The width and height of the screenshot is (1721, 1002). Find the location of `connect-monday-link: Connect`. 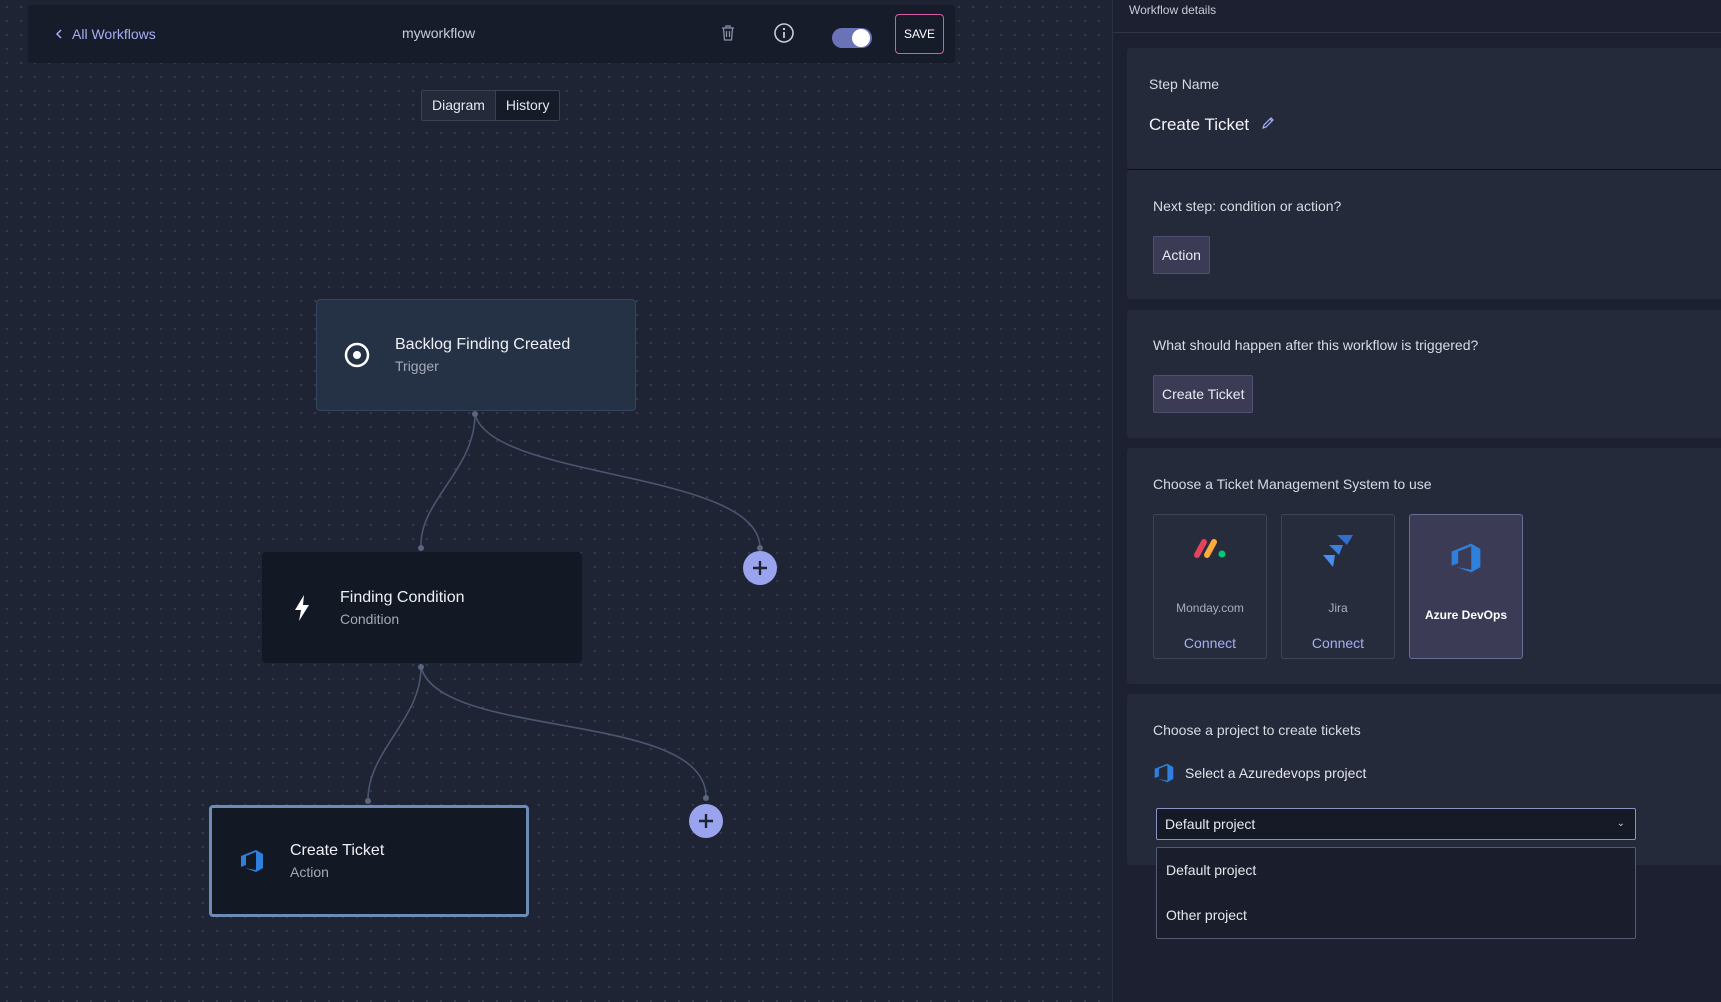

connect-monday-link: Connect is located at coordinates (1210, 643).